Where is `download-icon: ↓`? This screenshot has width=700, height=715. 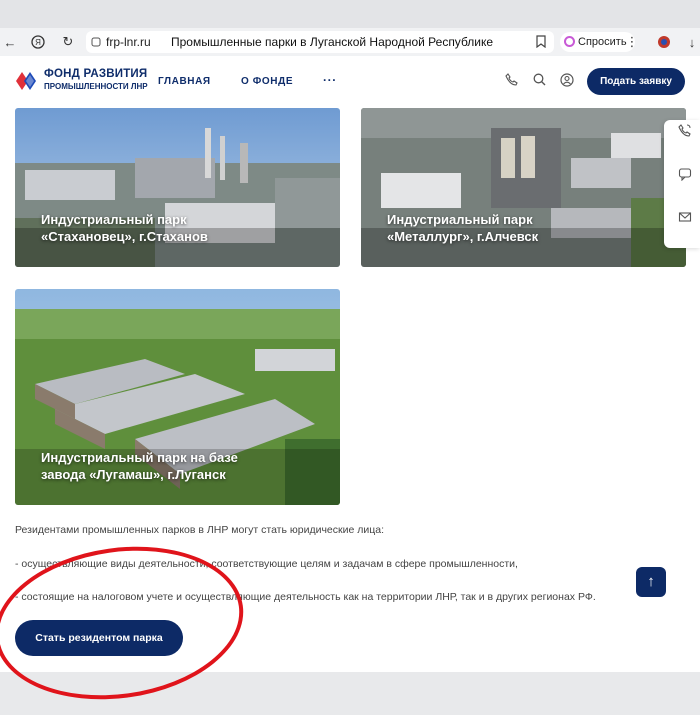 download-icon: ↓ is located at coordinates (692, 42).